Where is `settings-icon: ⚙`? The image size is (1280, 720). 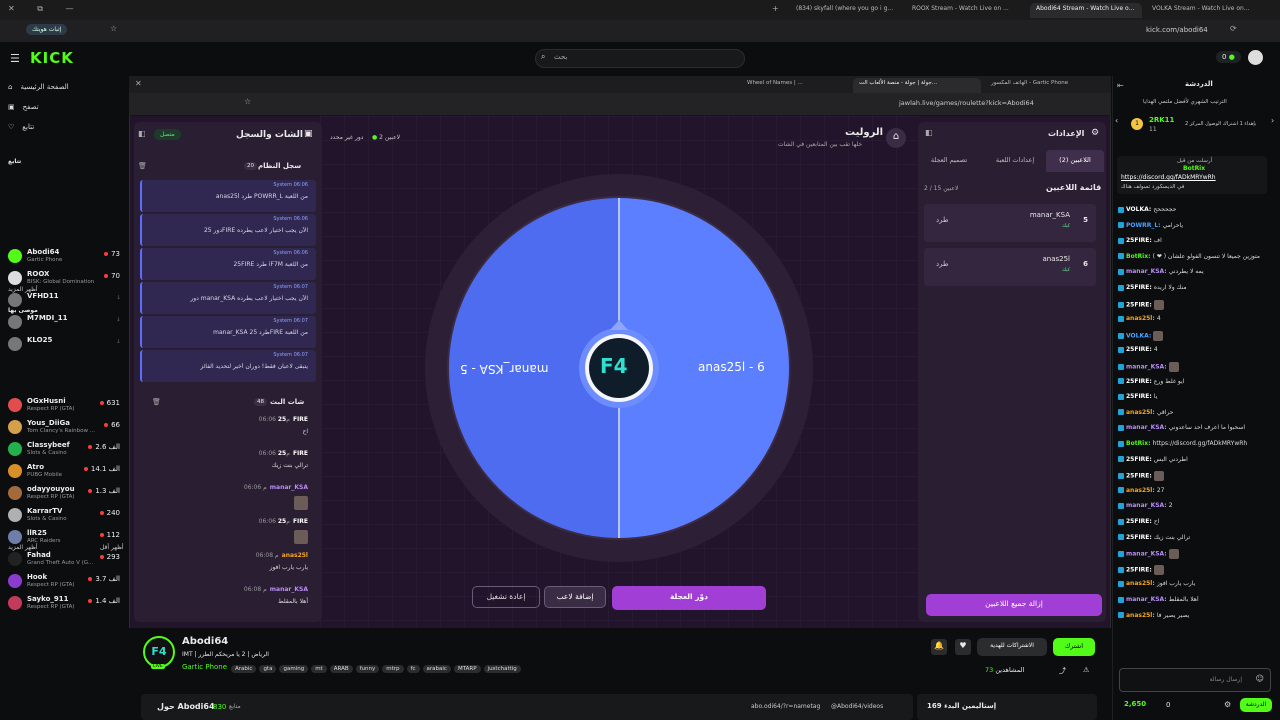
settings-icon: ⚙ is located at coordinates (1227, 704).